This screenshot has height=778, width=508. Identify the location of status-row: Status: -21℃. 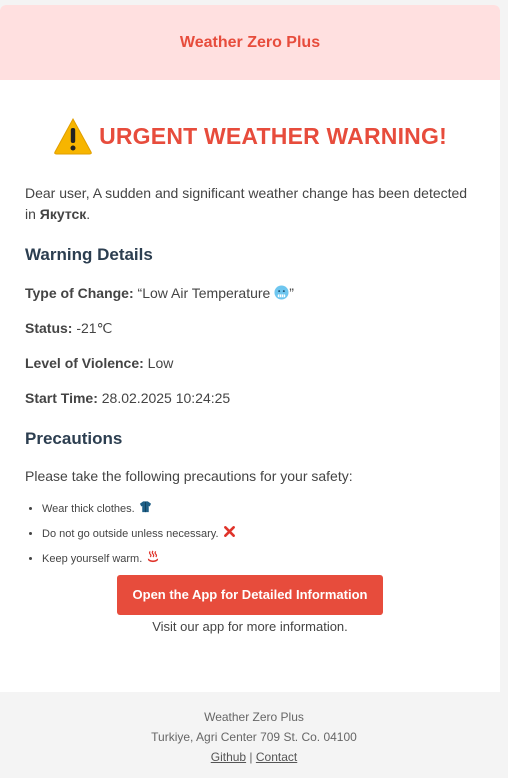
(69, 328).